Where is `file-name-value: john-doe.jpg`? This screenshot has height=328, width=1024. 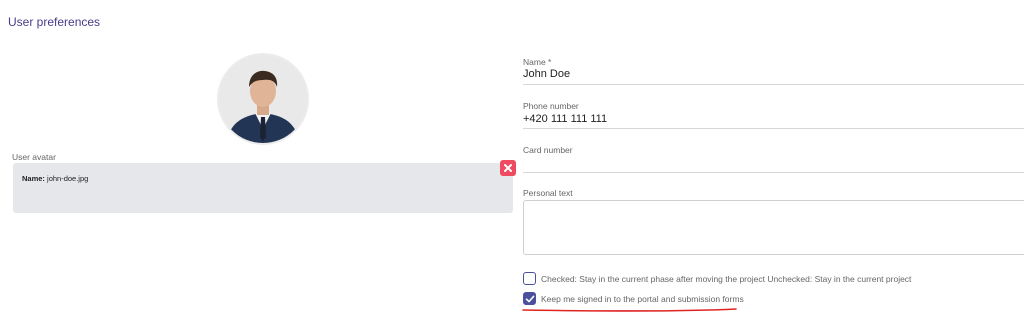 file-name-value: john-doe.jpg is located at coordinates (68, 178).